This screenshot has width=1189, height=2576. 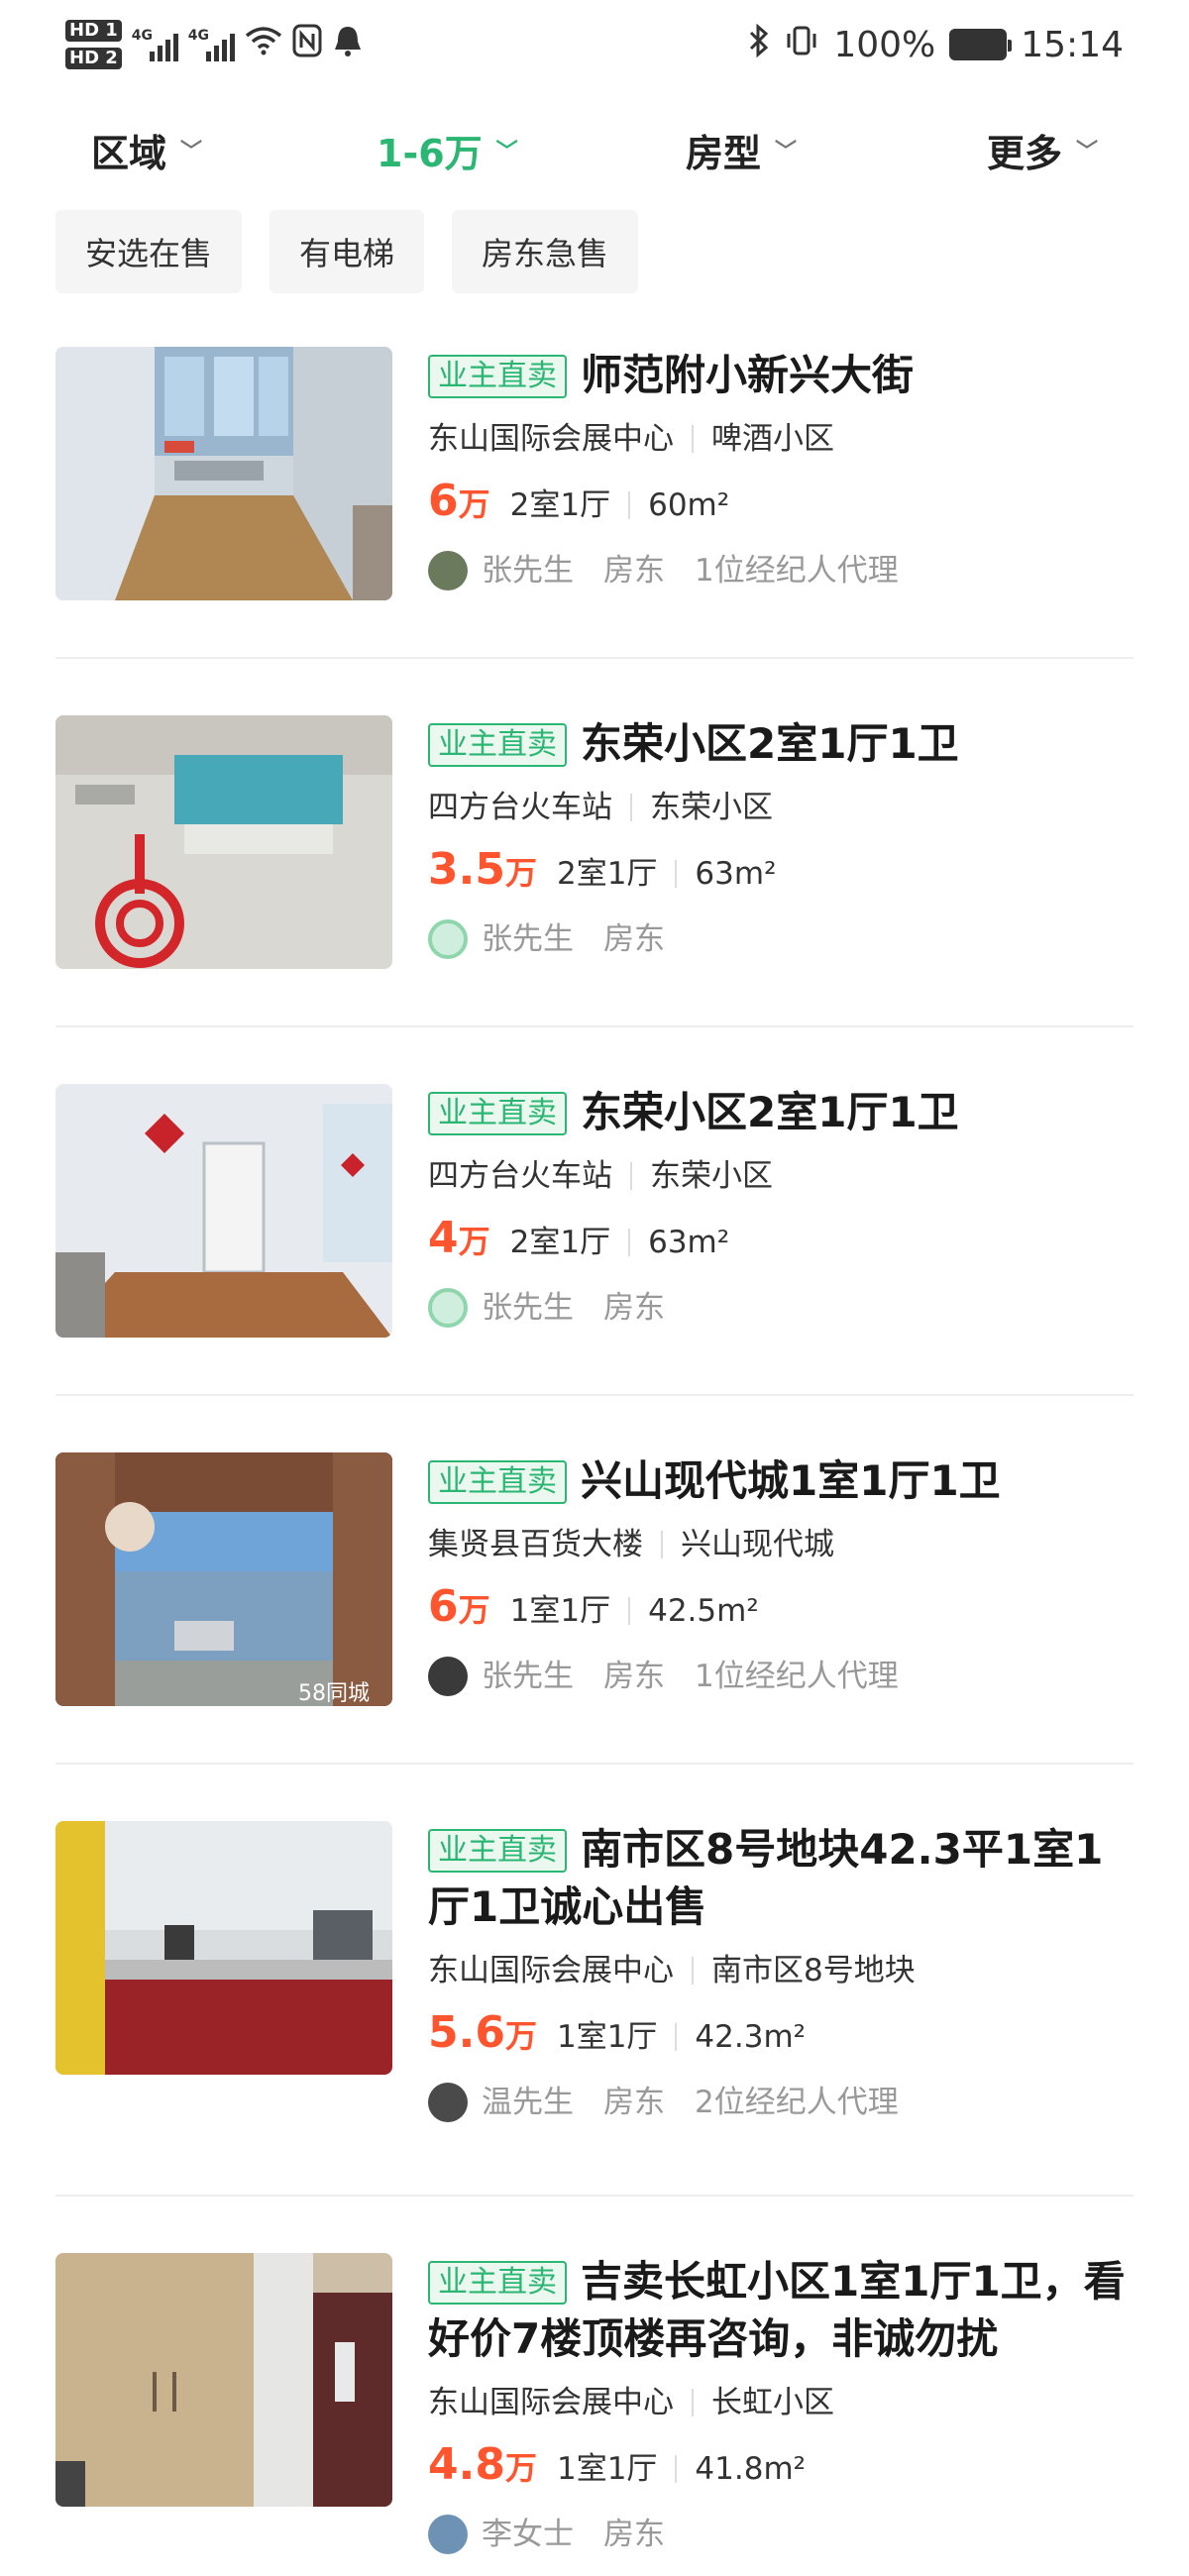 What do you see at coordinates (797, 1677) in the screenshot?
I see `agent-proxy: 1位经纪人代理` at bounding box center [797, 1677].